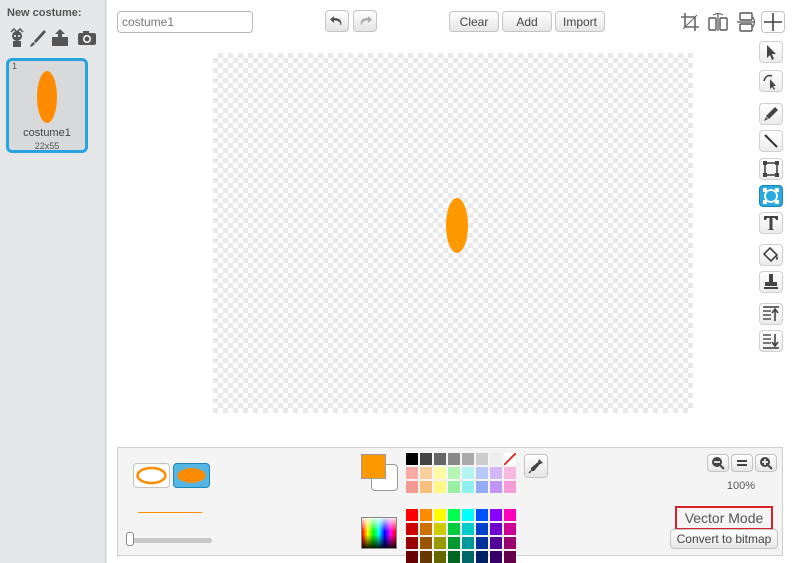 This screenshot has width=793, height=563. Describe the element at coordinates (38, 38) in the screenshot. I see `paint-brush-icon` at that location.